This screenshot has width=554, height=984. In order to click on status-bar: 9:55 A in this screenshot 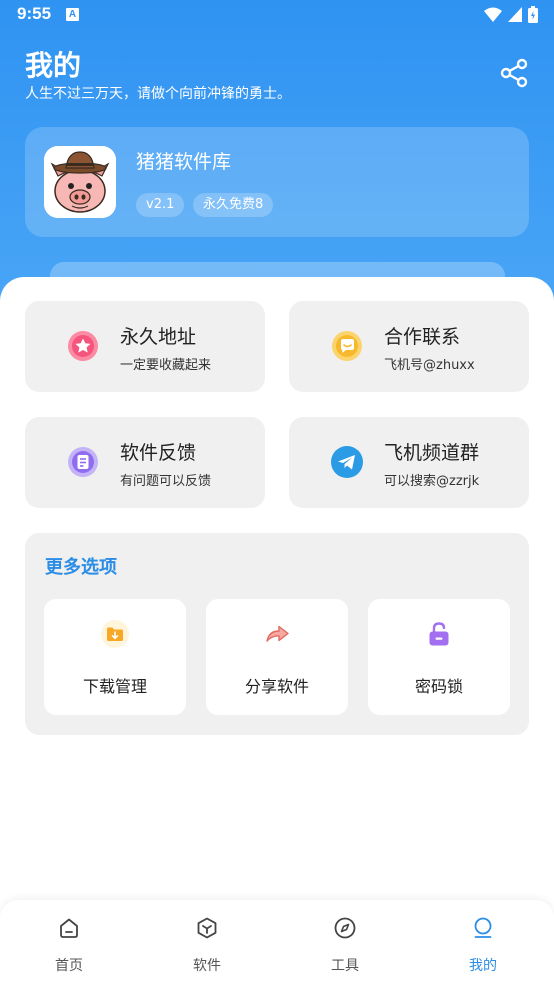, I will do `click(277, 15)`.